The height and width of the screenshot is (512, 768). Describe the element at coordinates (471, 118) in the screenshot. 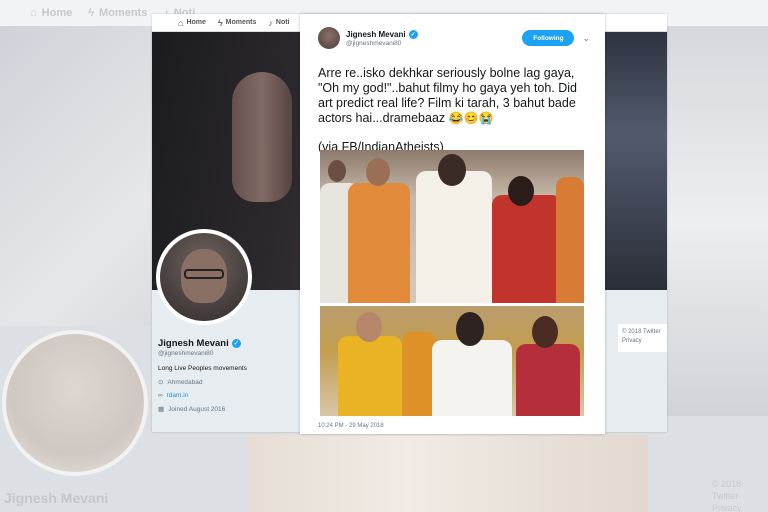

I see `tweet-emojis: 😂😊😭` at that location.